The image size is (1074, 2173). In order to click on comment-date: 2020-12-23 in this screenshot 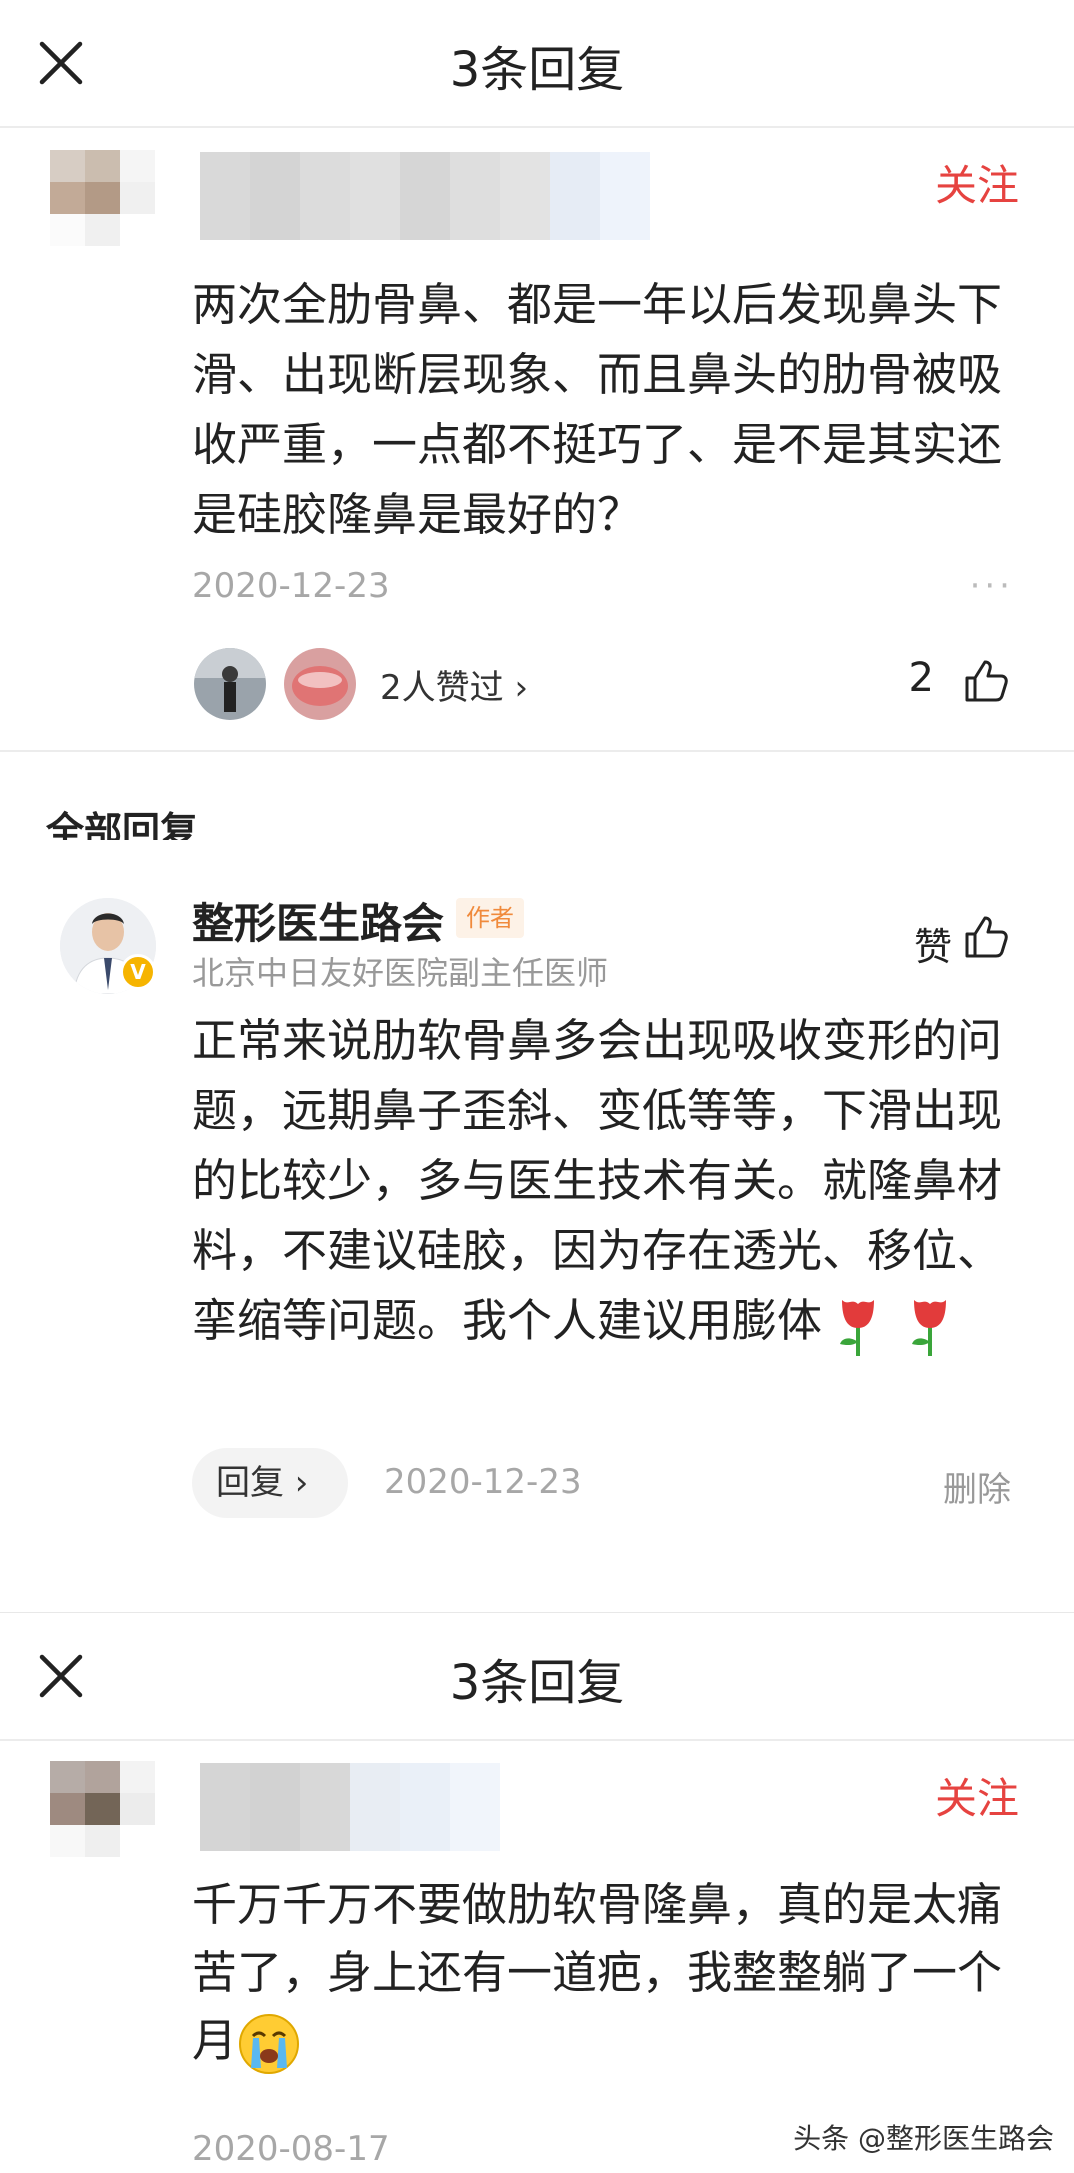, I will do `click(291, 586)`.